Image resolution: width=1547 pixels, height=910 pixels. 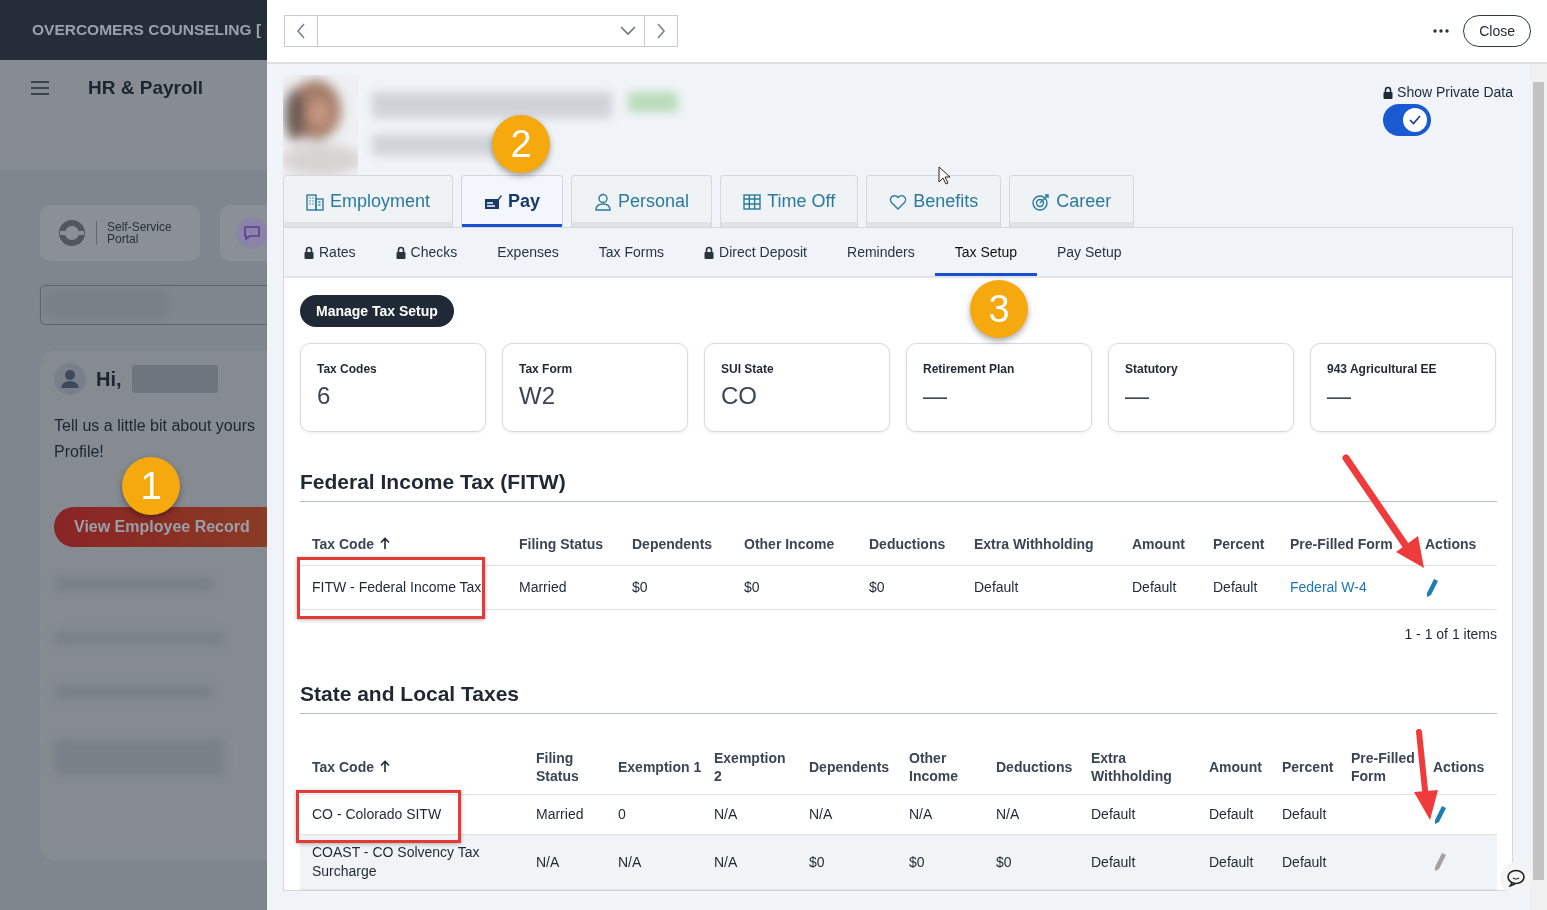 What do you see at coordinates (109, 379) in the screenshot?
I see `greeting: Hi,` at bounding box center [109, 379].